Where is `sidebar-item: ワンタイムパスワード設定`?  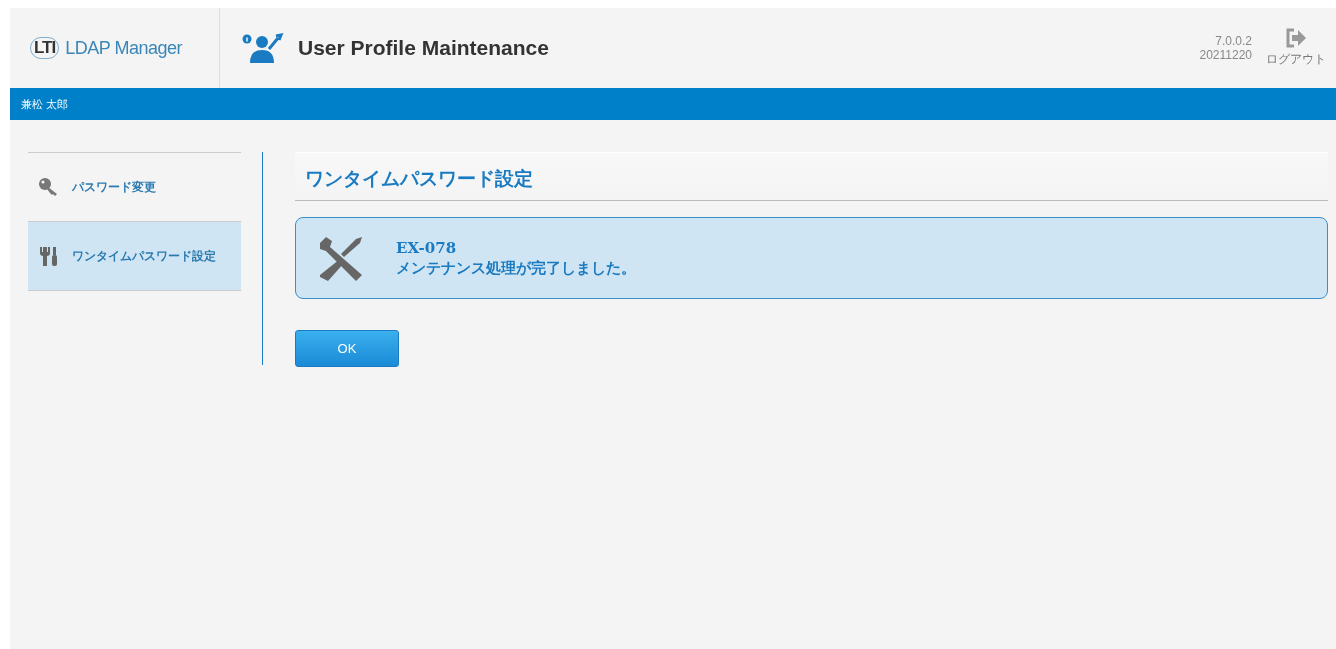
sidebar-item: ワンタイムパスワード設定 is located at coordinates (134, 256).